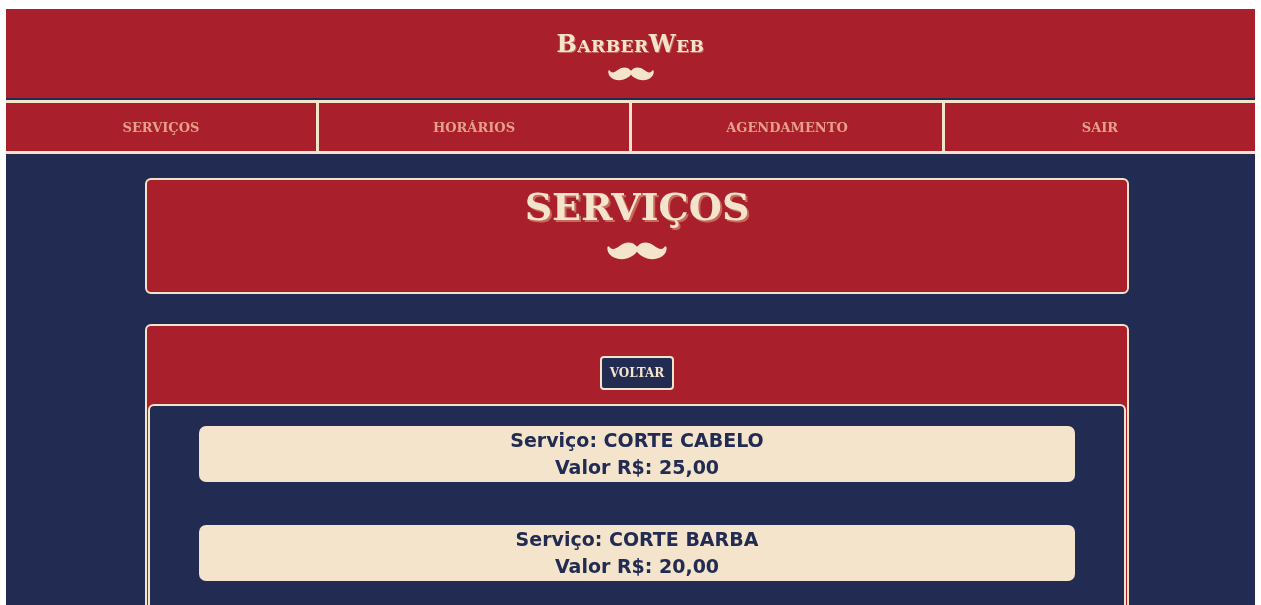 The height and width of the screenshot is (605, 1261). I want to click on back-button: VOLTAR, so click(637, 373).